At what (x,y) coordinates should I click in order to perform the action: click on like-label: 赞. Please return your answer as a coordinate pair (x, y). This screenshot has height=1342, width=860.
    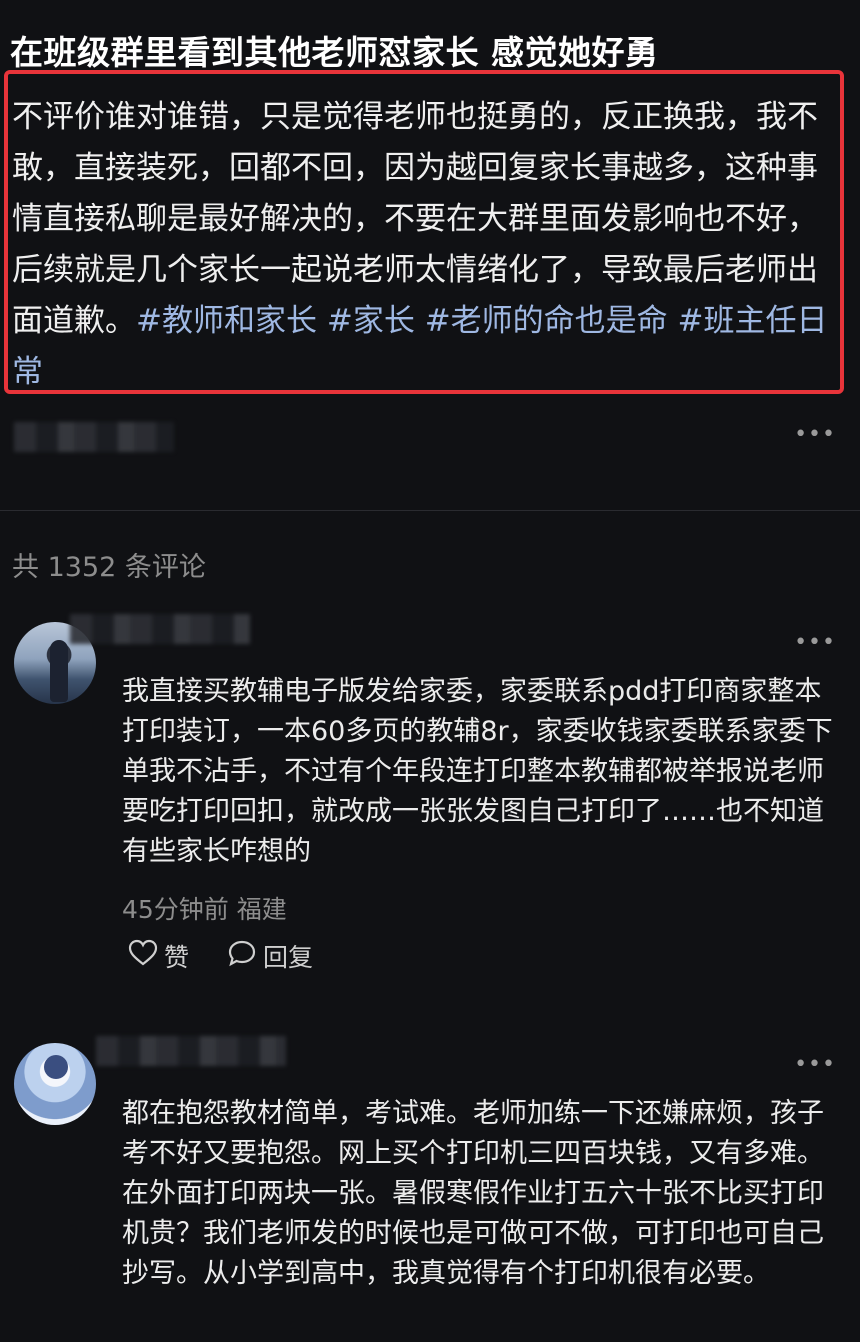
    Looking at the image, I should click on (177, 957).